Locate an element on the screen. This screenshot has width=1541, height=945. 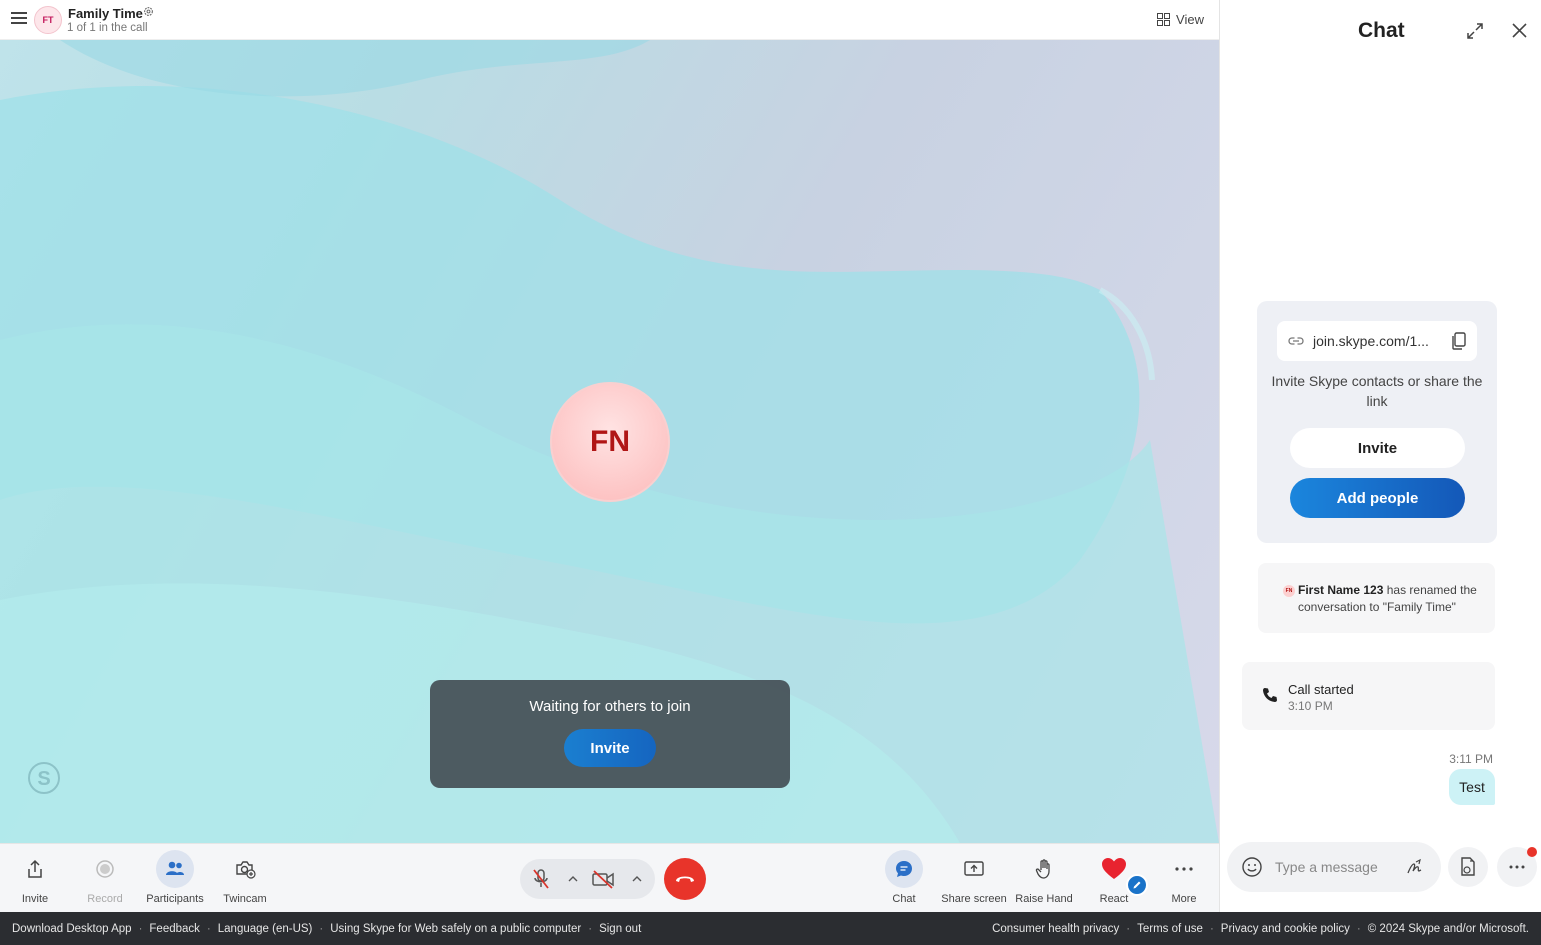
message-composer is located at coordinates (1334, 867).